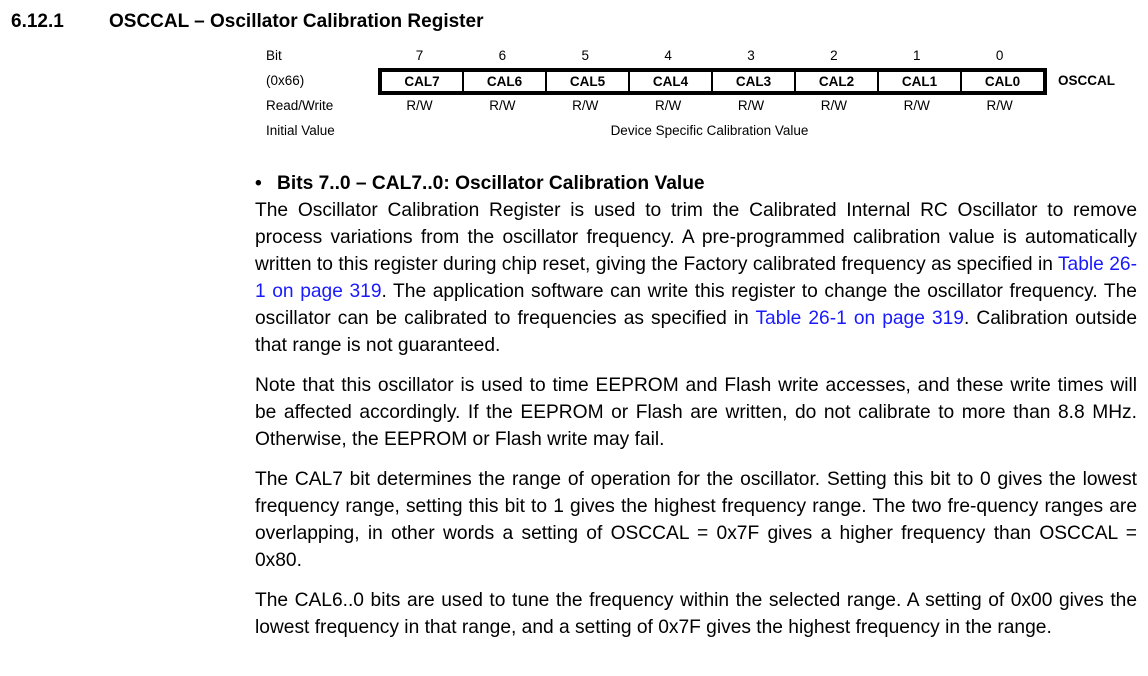 This screenshot has height=676, width=1148. What do you see at coordinates (668, 55) in the screenshot?
I see `bit-number: 4` at bounding box center [668, 55].